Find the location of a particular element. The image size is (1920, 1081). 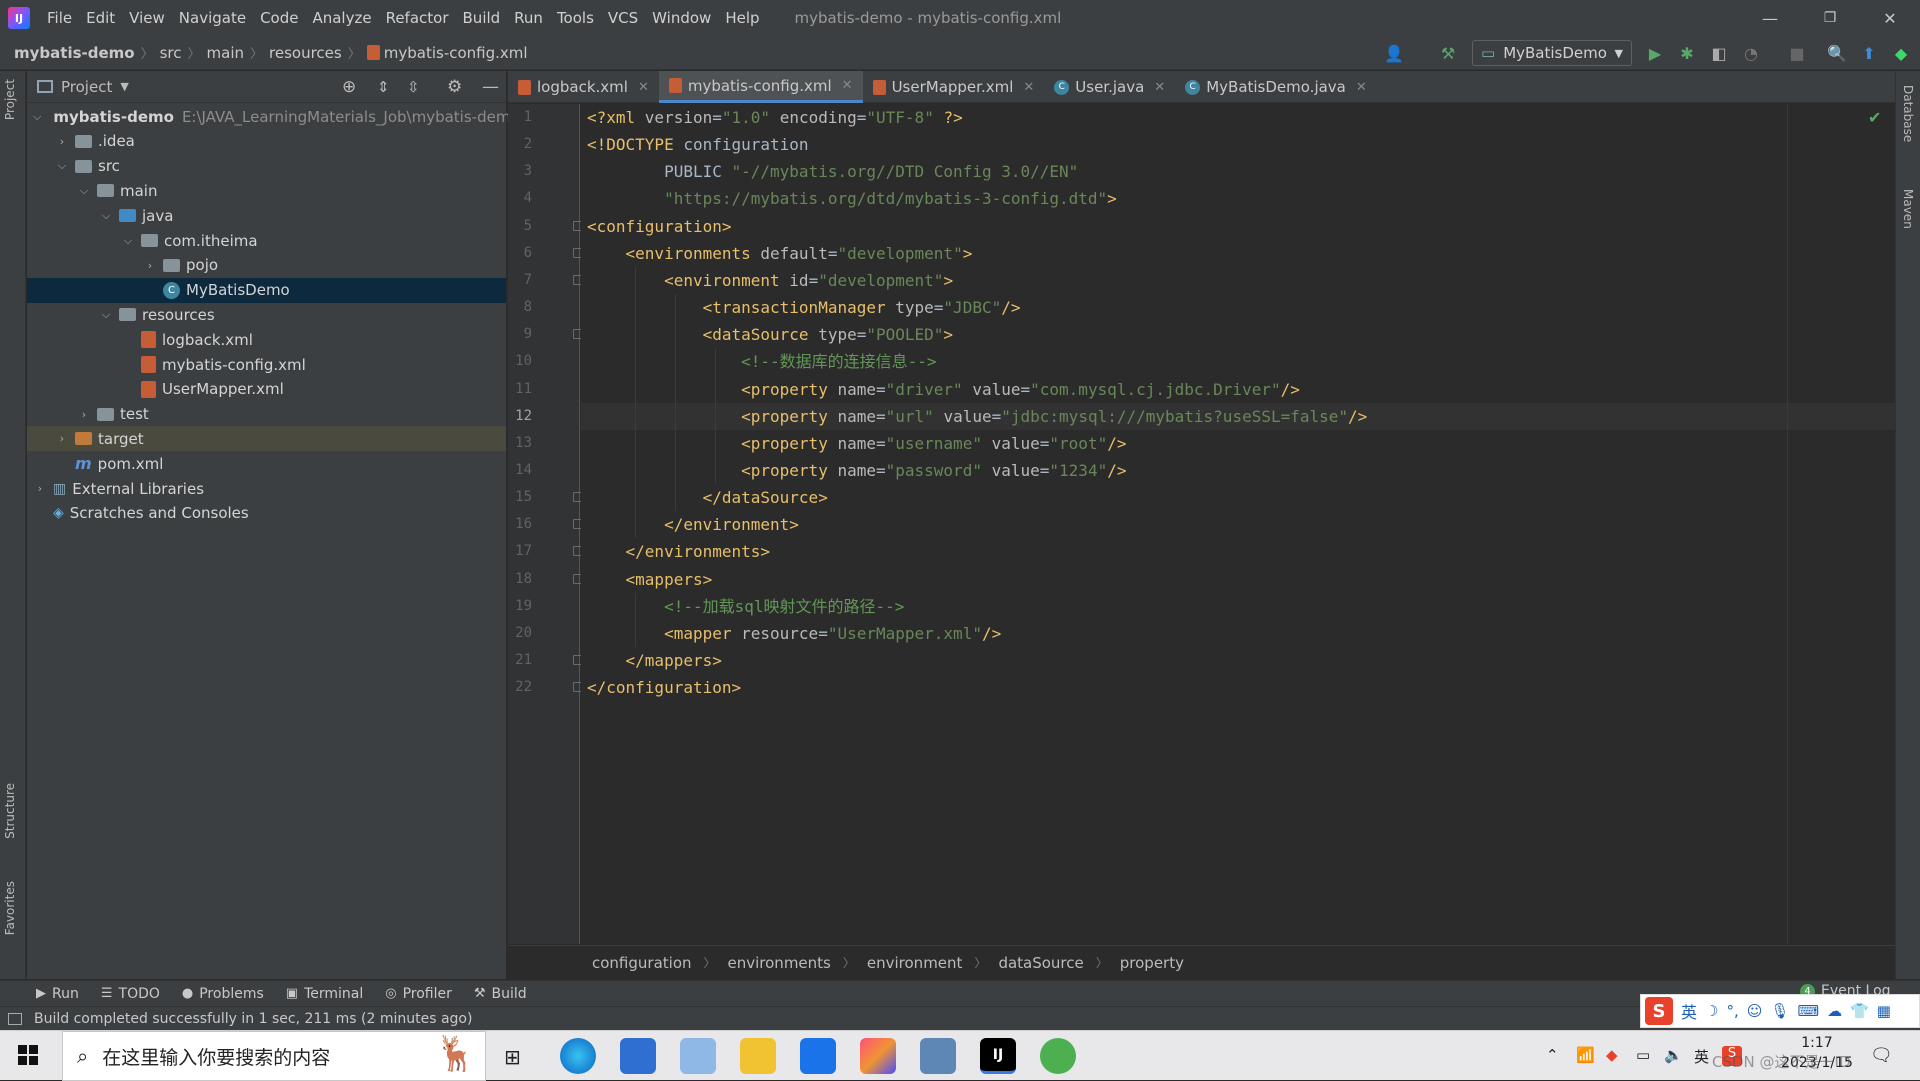

tree-item: › test is located at coordinates (266, 414).